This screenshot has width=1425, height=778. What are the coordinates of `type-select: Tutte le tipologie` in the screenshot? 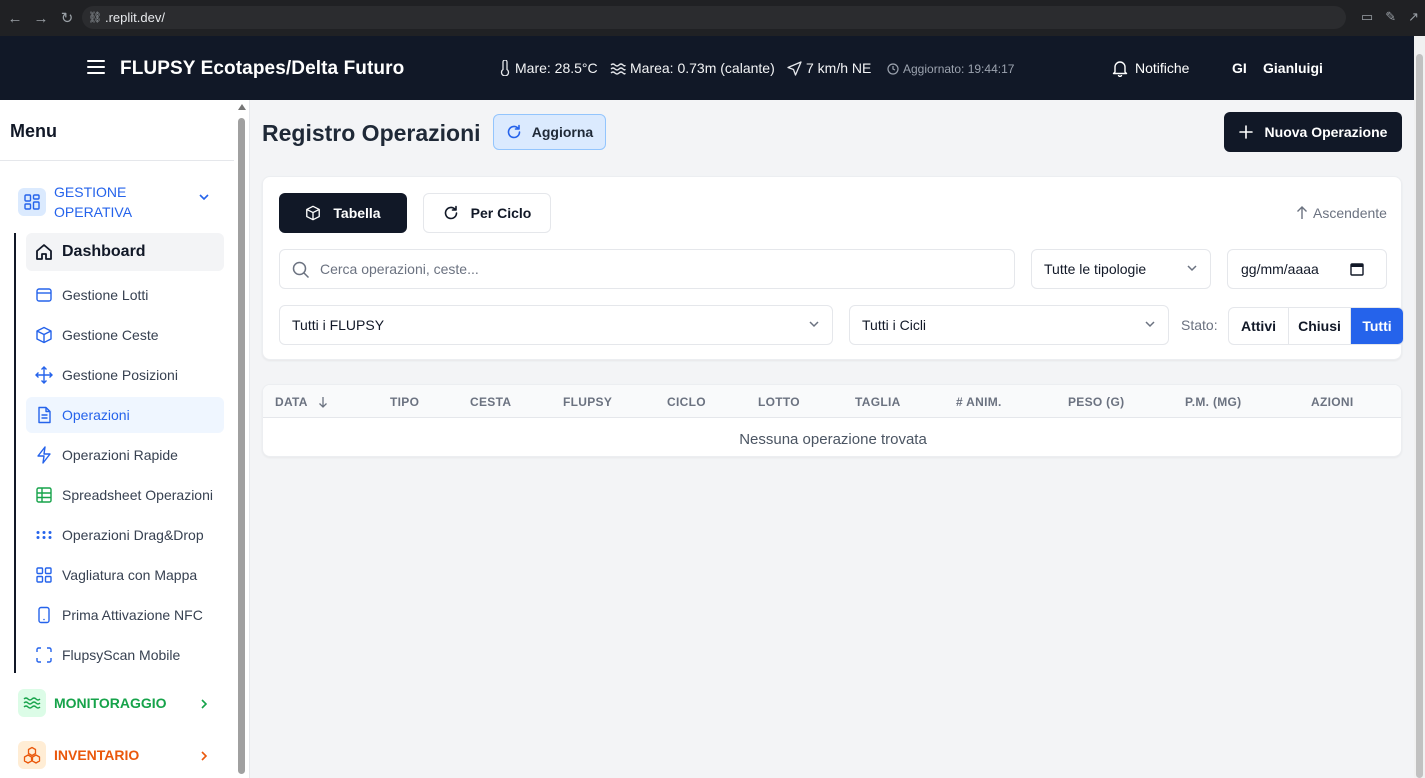 It's located at (1121, 269).